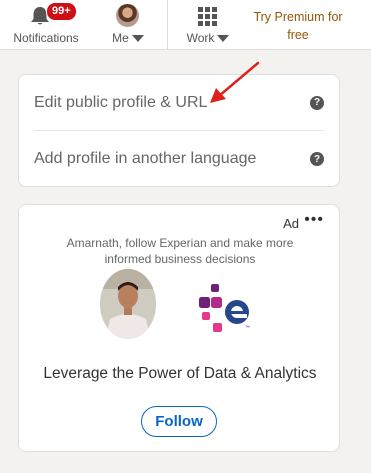  I want to click on person-photo-icon, so click(128, 304).